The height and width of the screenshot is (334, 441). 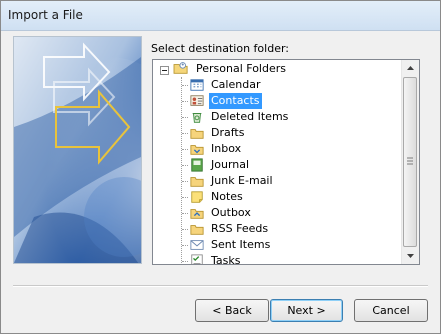 I want to click on tree-item-label: Notes, so click(x=227, y=196).